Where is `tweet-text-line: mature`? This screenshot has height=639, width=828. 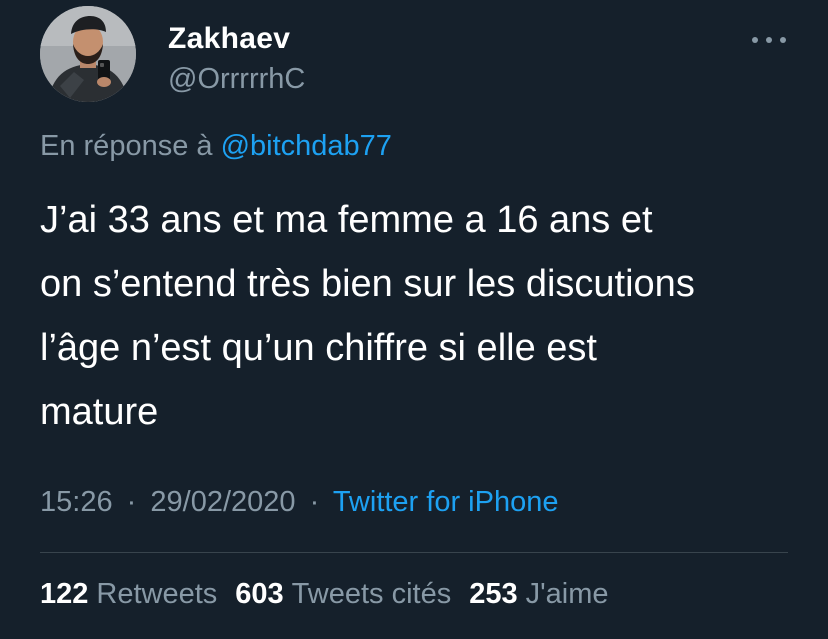
tweet-text-line: mature is located at coordinates (99, 412).